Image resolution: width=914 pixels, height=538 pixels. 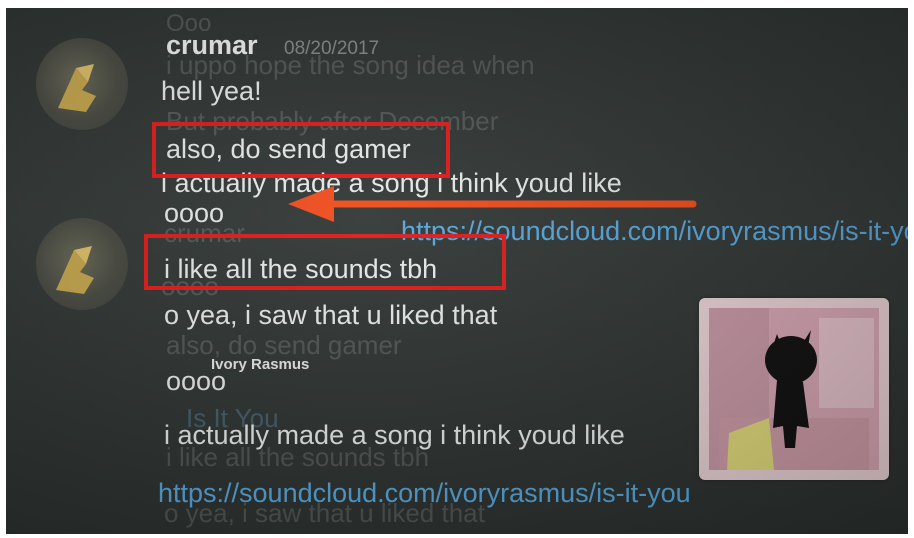 I want to click on album-art-image, so click(x=794, y=389).